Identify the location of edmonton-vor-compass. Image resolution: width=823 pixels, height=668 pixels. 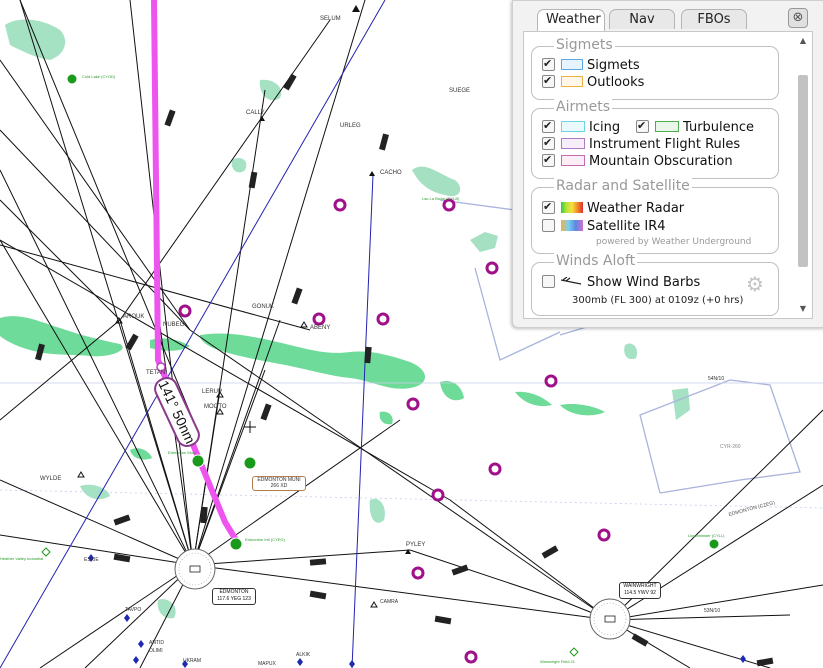
(195, 569).